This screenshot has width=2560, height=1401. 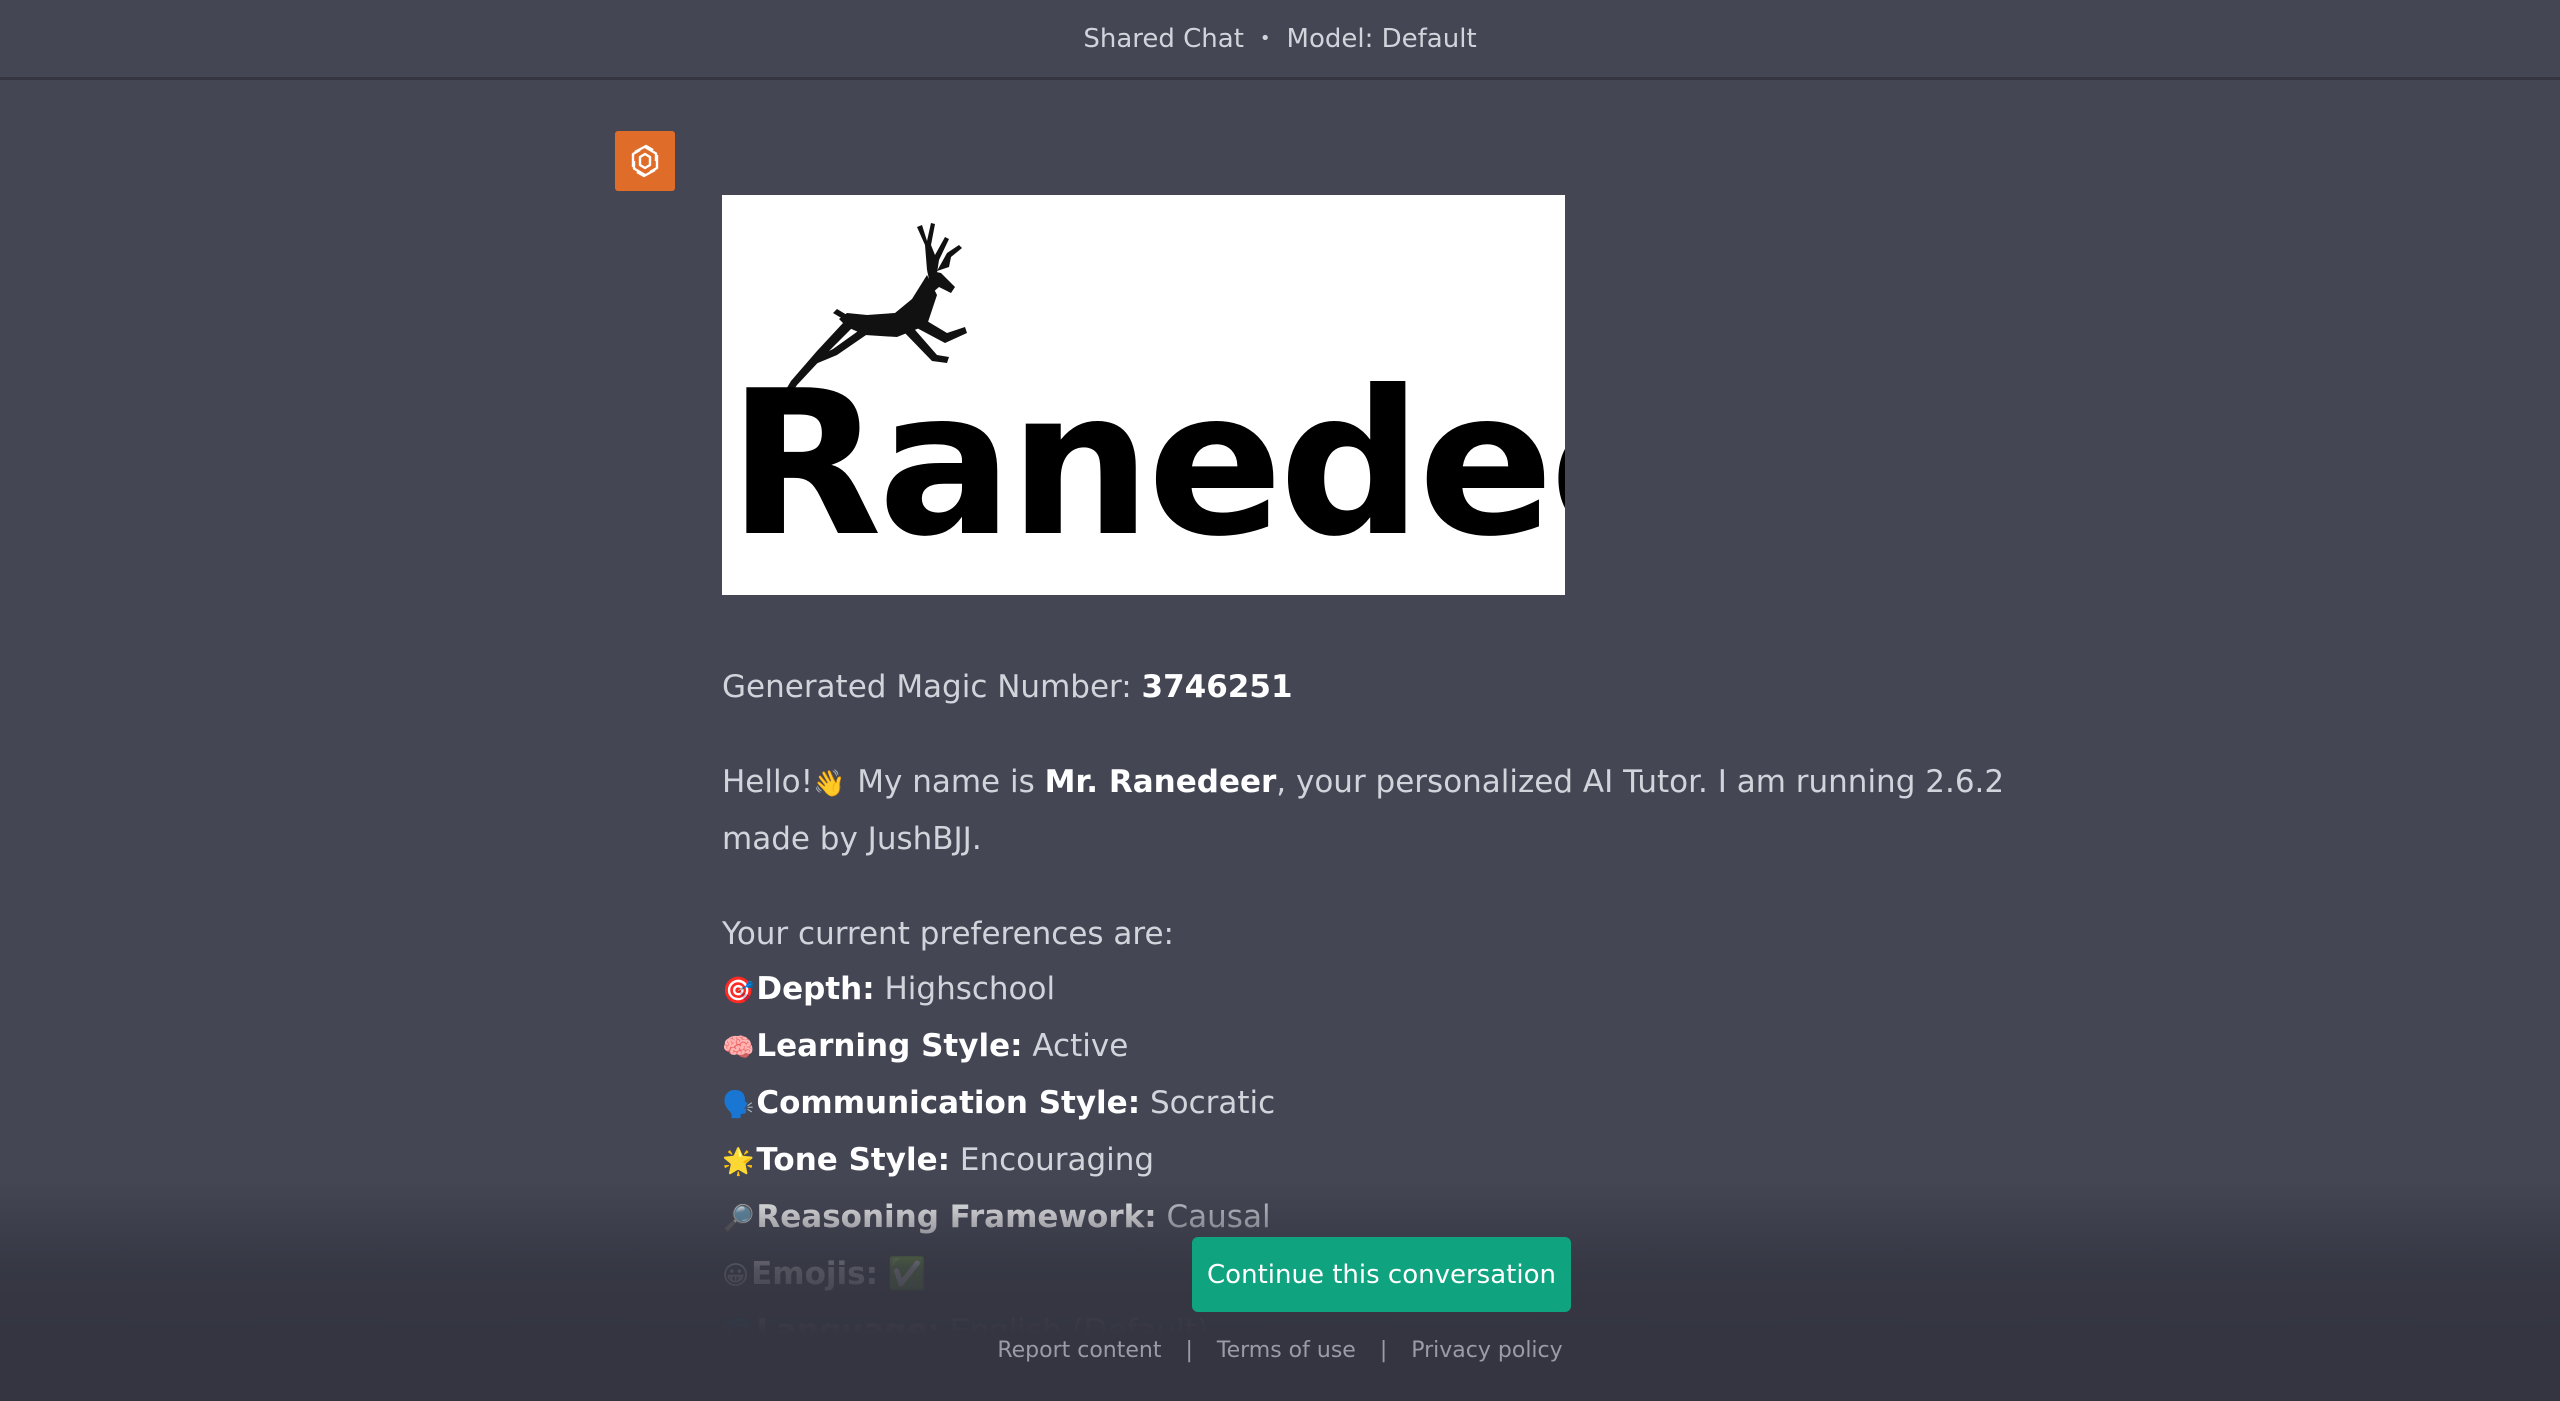 What do you see at coordinates (889, 1046) in the screenshot?
I see `preference-label: Learning Style:` at bounding box center [889, 1046].